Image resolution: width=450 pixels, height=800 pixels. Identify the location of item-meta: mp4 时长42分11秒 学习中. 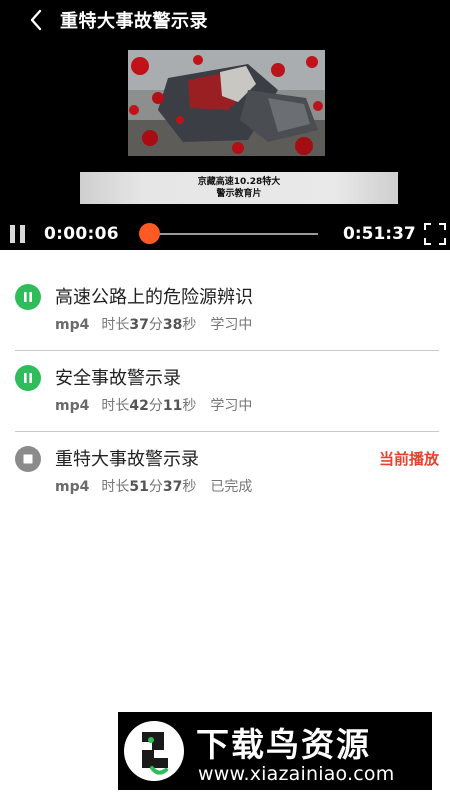
(153, 405).